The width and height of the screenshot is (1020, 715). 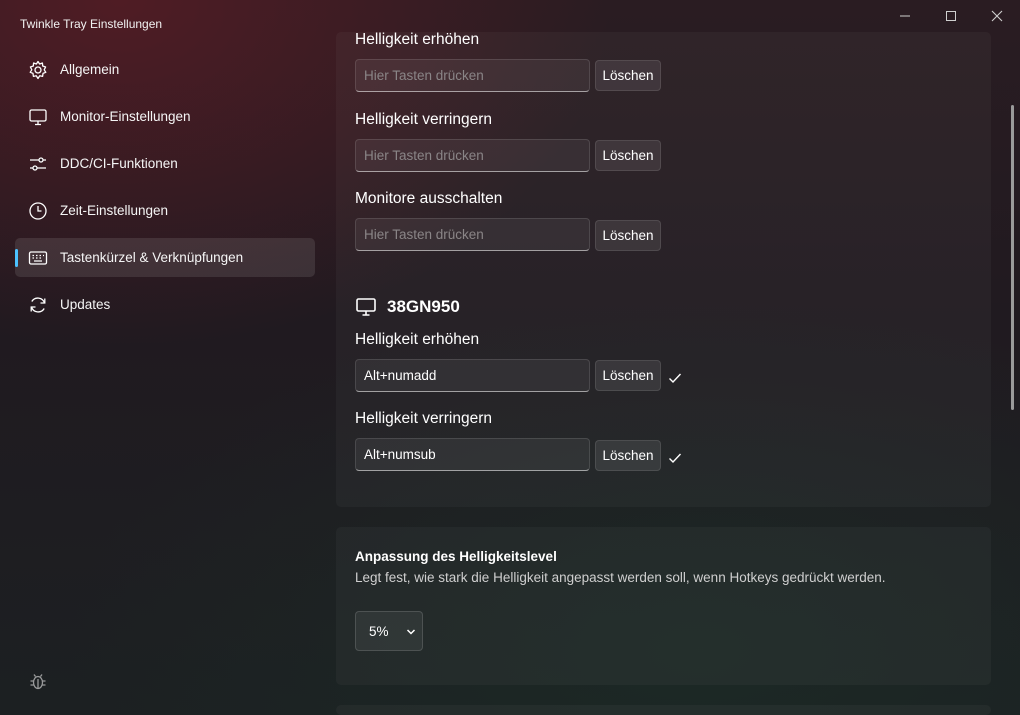 What do you see at coordinates (472, 375) in the screenshot?
I see `hotkey-input-monitor-brightness-up: Alt+numadd` at bounding box center [472, 375].